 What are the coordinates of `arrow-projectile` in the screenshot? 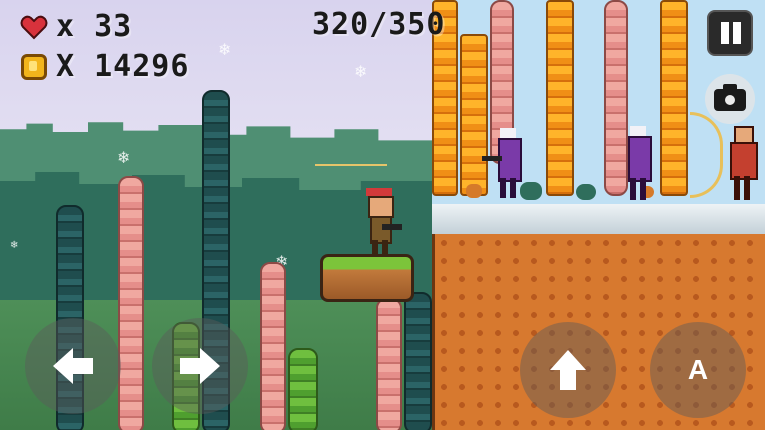 It's located at (351, 165).